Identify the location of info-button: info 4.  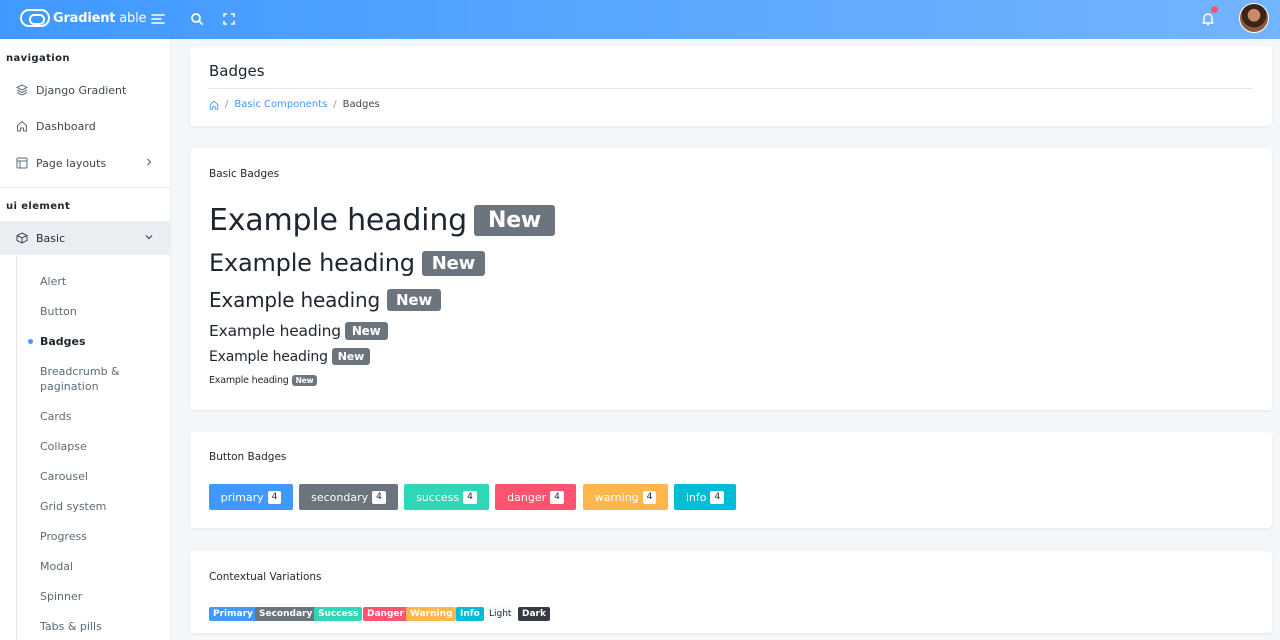
(705, 497).